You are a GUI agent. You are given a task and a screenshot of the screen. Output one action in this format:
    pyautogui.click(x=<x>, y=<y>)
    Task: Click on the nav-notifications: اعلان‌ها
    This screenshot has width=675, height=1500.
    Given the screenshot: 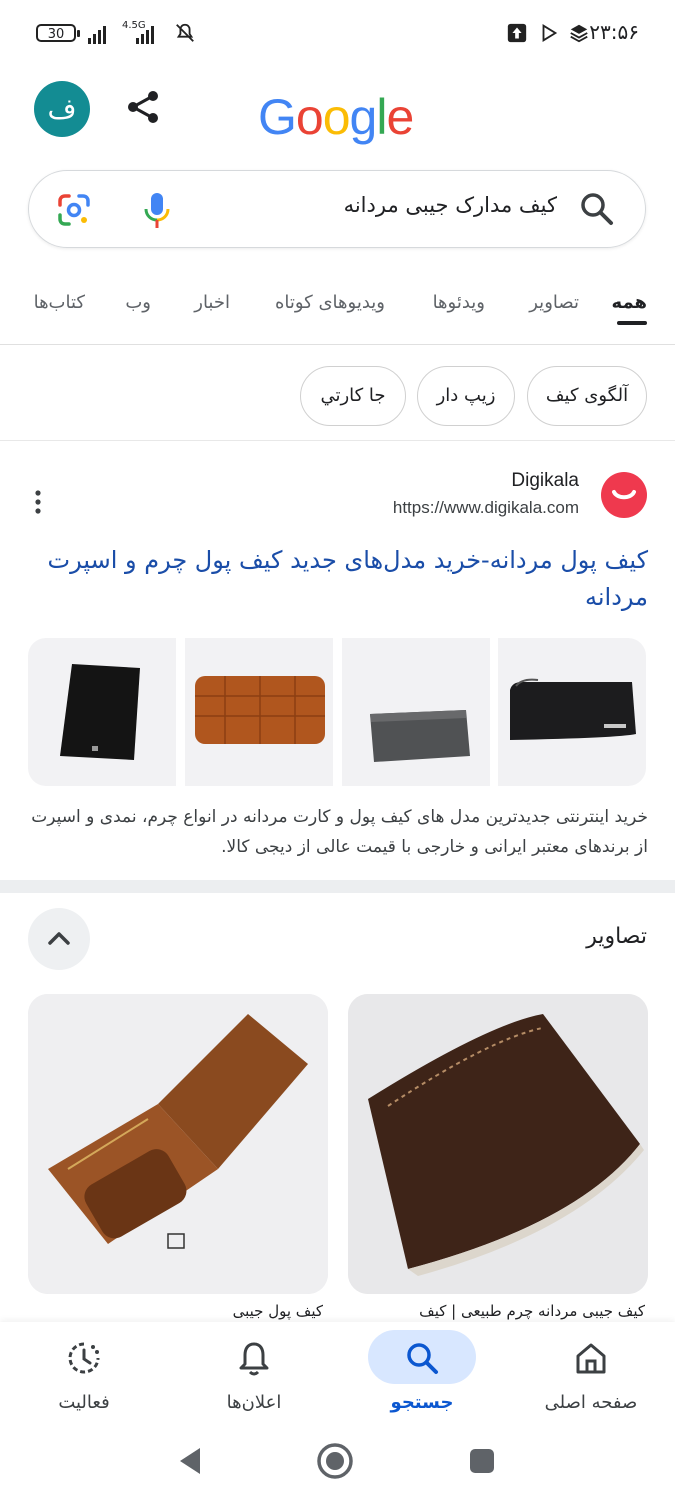 What is the action you would take?
    pyautogui.click(x=254, y=1377)
    